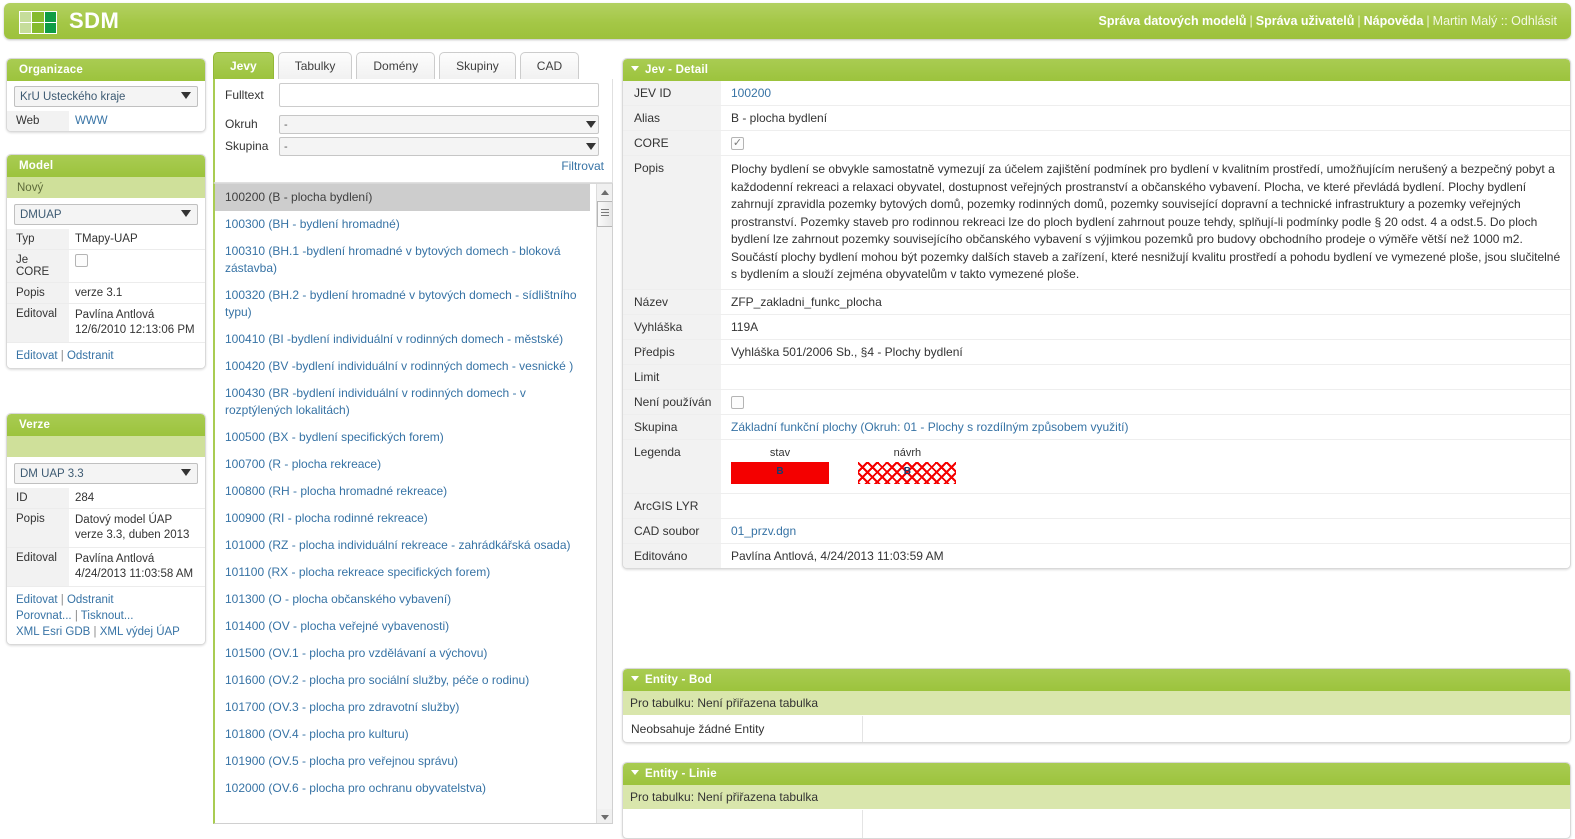 This screenshot has width=1575, height=839. I want to click on organizace-web-link: WWW, so click(91, 121).